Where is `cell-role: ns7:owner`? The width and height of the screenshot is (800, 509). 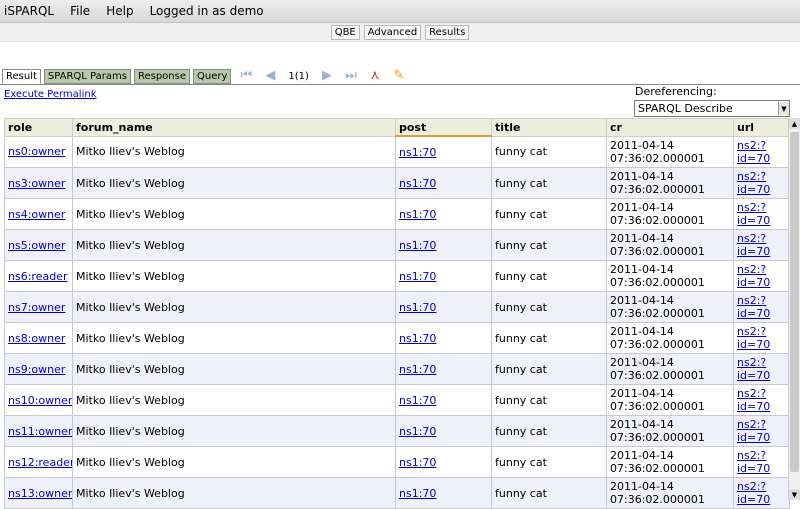 cell-role: ns7:owner is located at coordinates (38, 307).